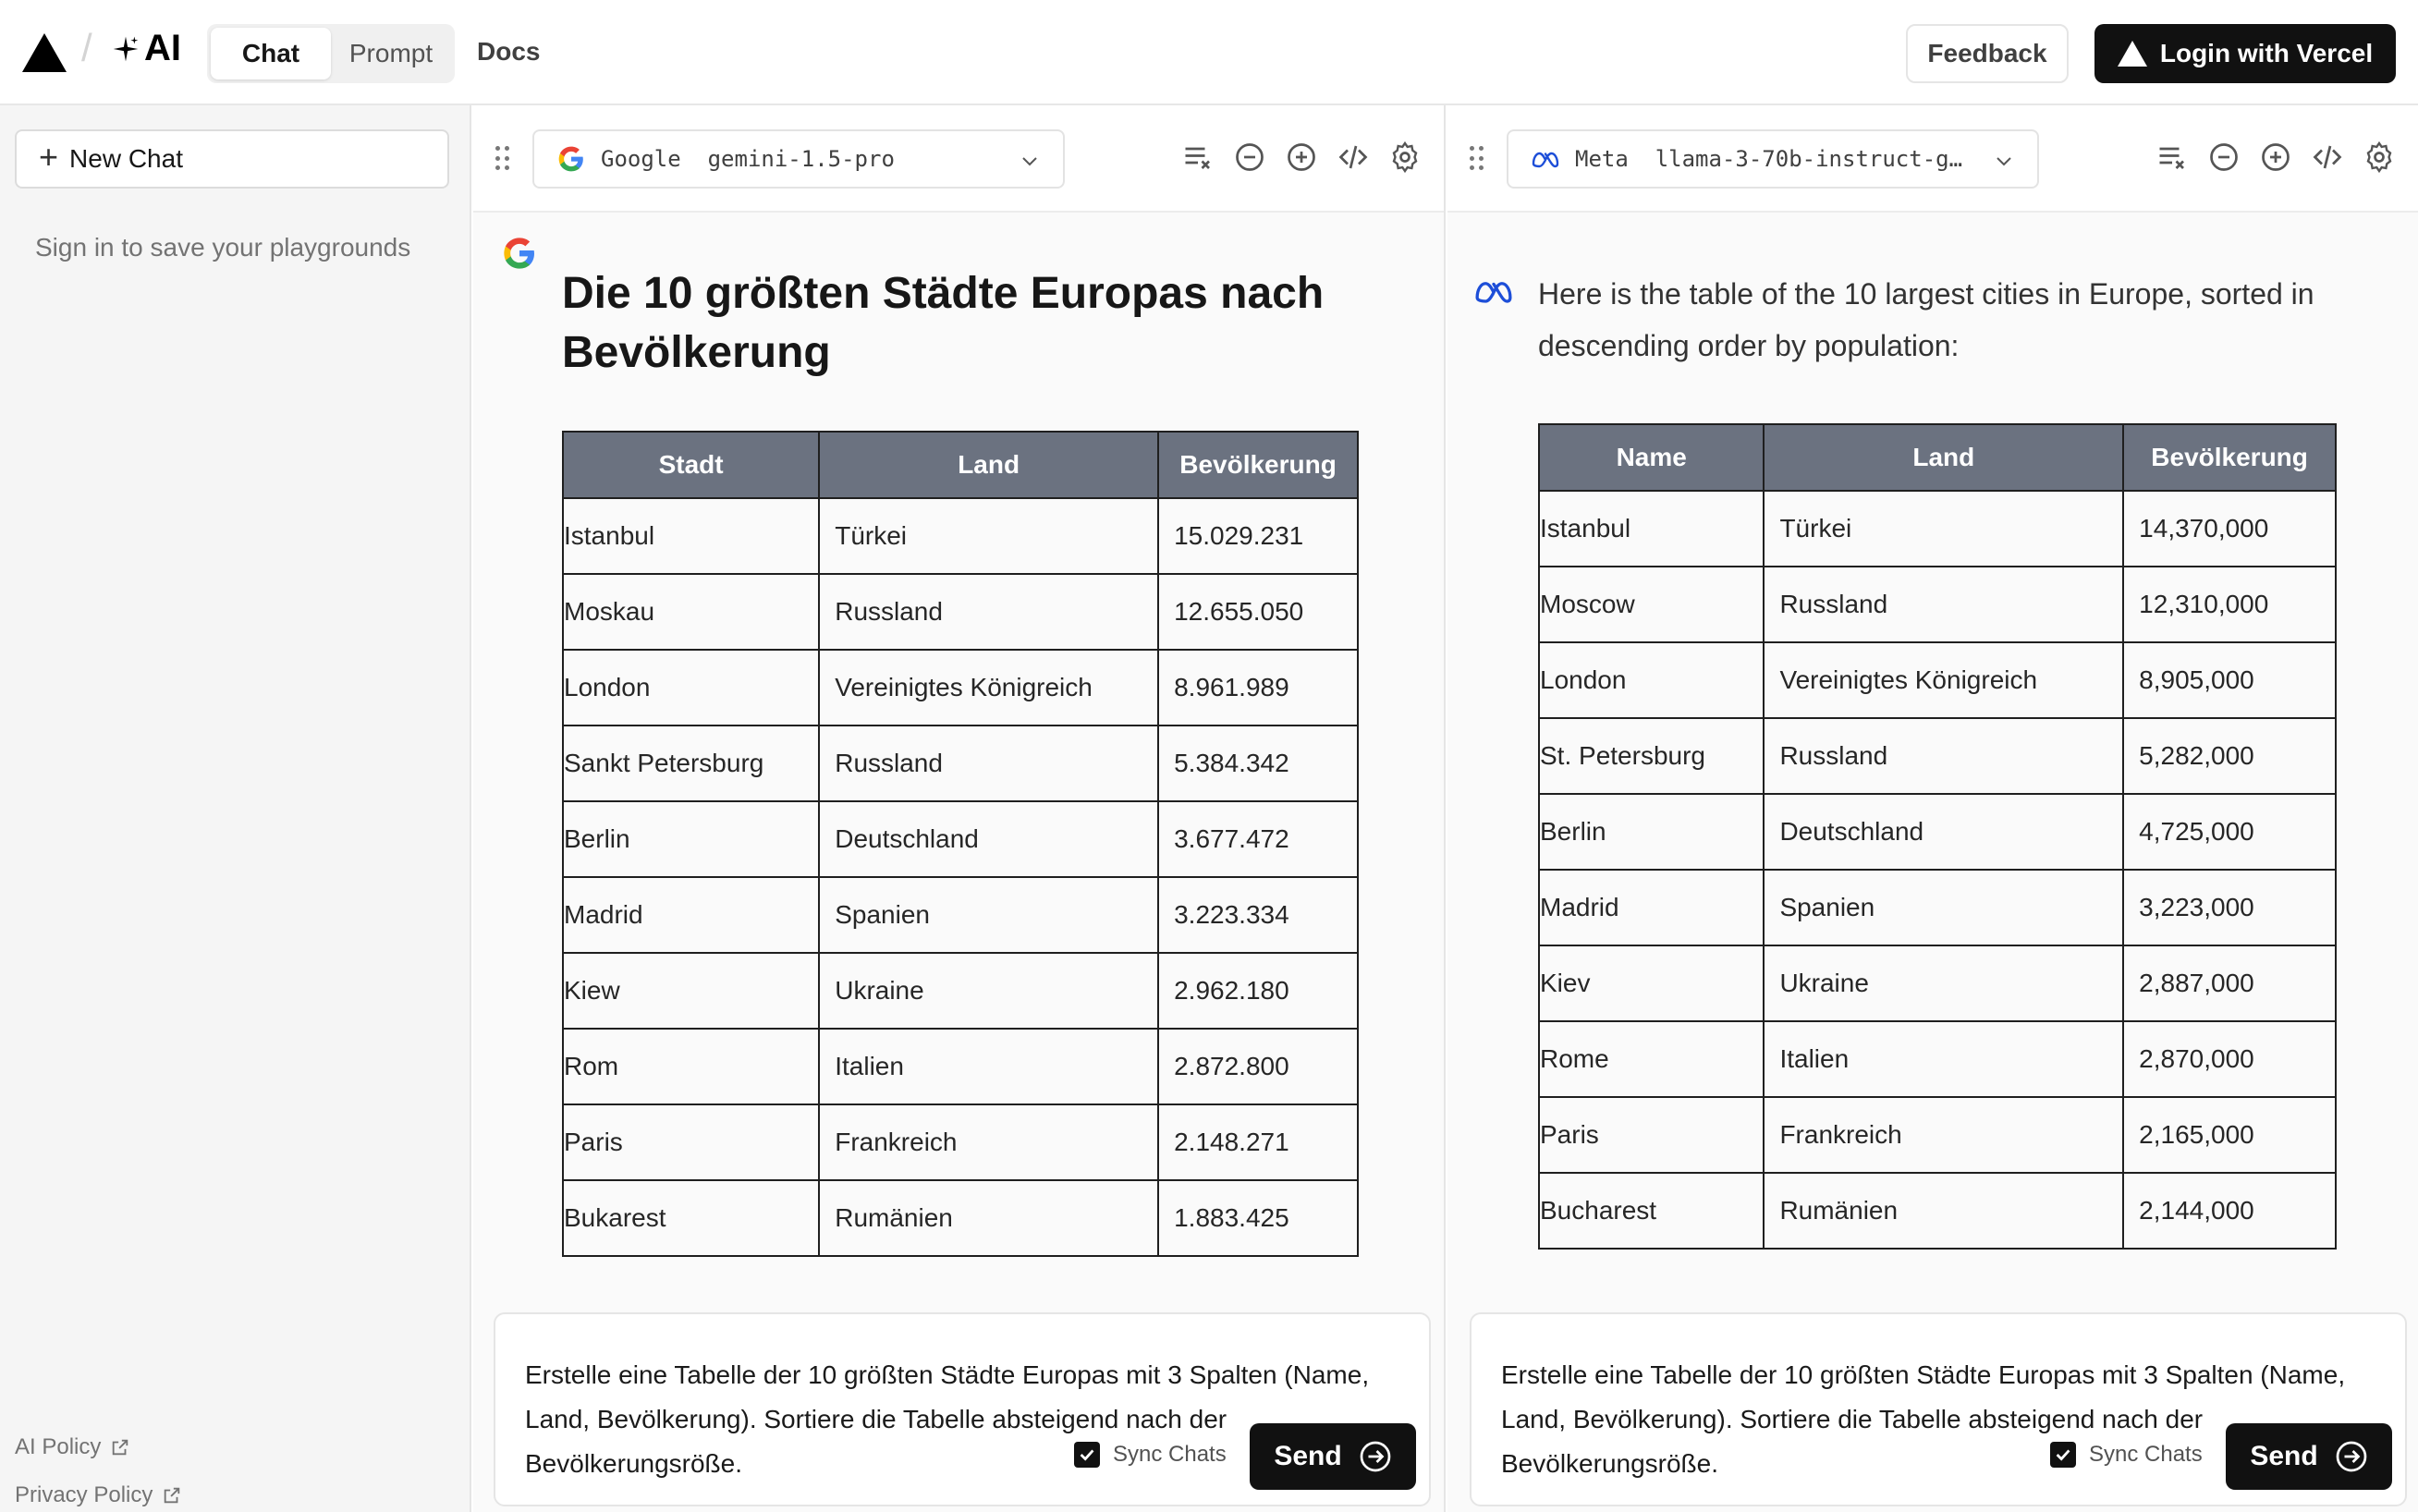 This screenshot has width=2418, height=1512. I want to click on tab-chat: Chat, so click(271, 54).